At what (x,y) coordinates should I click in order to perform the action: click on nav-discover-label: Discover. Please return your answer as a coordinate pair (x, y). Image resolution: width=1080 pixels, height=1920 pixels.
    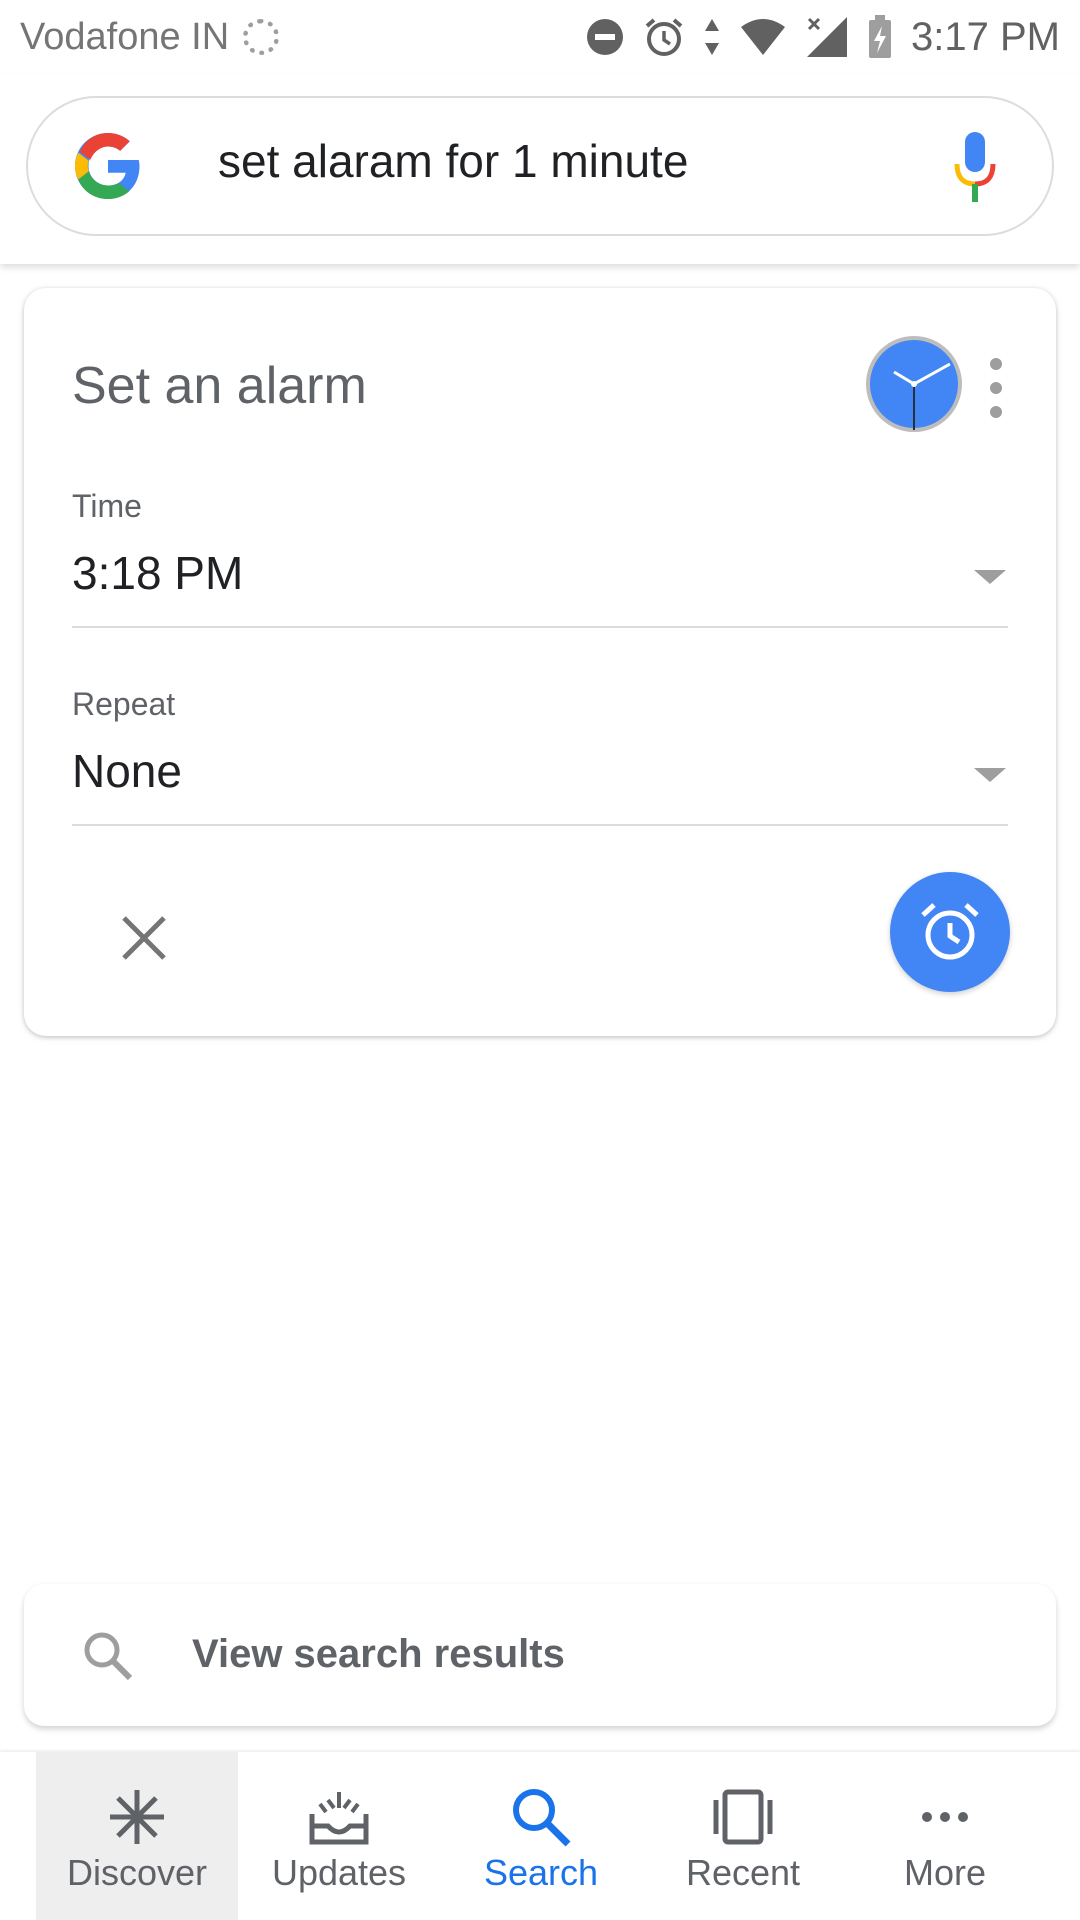
    Looking at the image, I should click on (137, 1872).